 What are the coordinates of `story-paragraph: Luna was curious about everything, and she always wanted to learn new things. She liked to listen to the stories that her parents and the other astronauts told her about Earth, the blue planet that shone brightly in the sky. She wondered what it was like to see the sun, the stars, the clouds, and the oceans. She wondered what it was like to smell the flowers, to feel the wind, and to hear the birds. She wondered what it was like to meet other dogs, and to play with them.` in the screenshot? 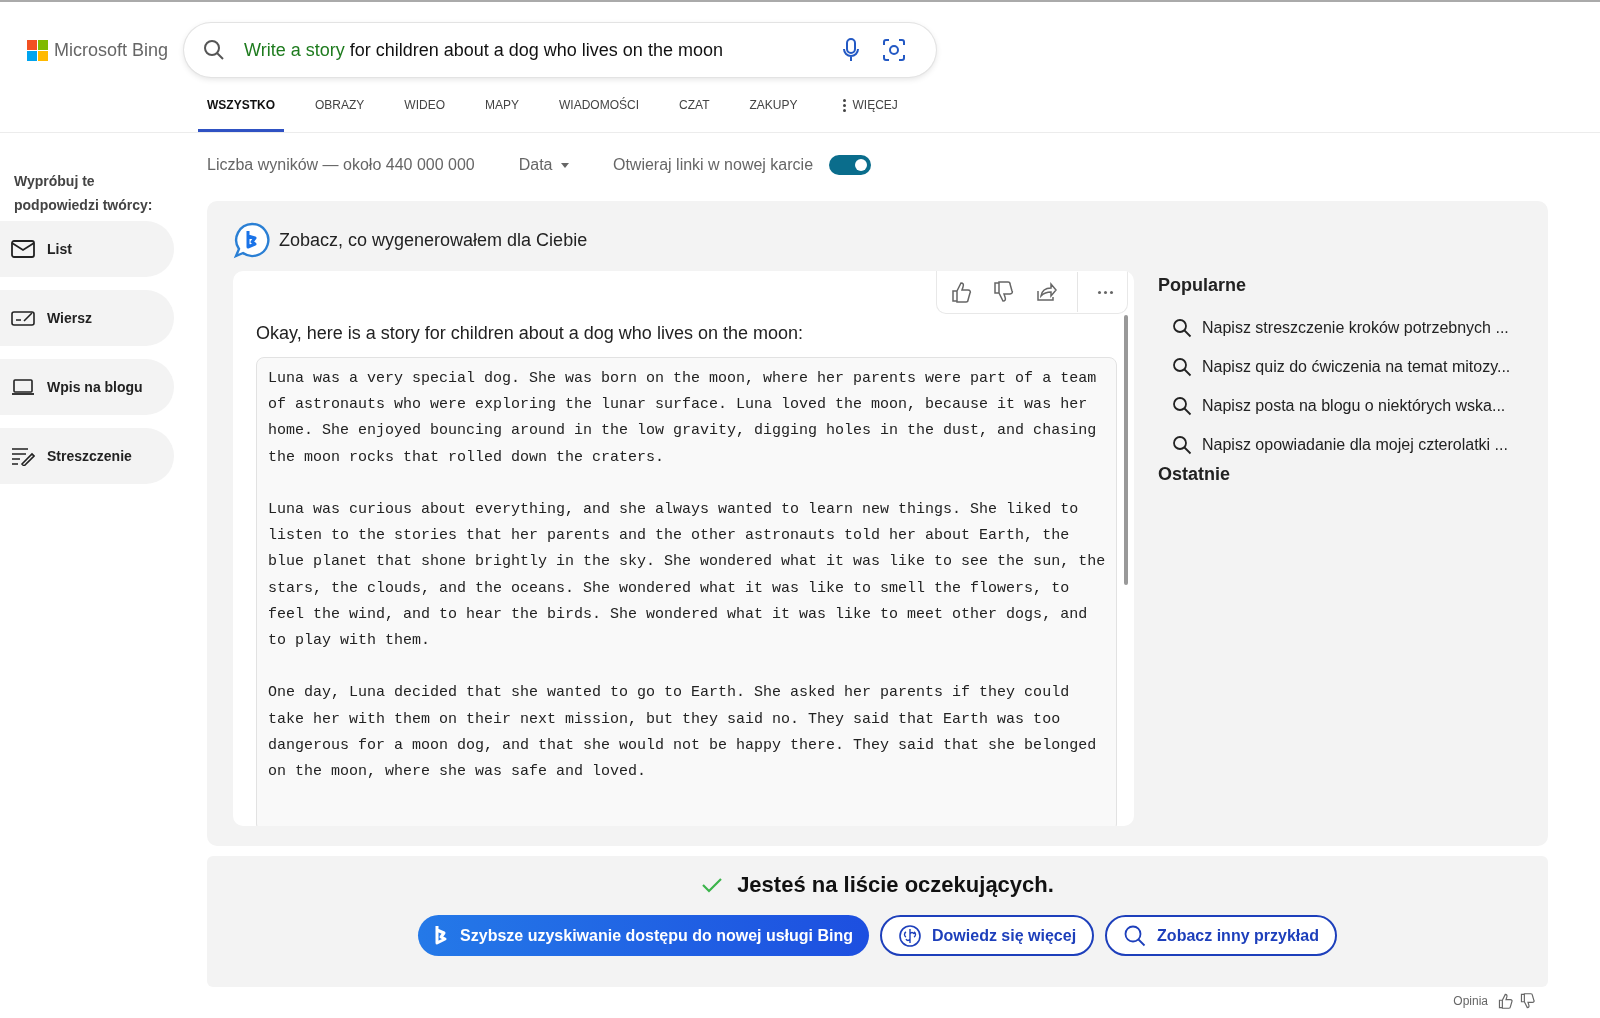 It's located at (687, 575).